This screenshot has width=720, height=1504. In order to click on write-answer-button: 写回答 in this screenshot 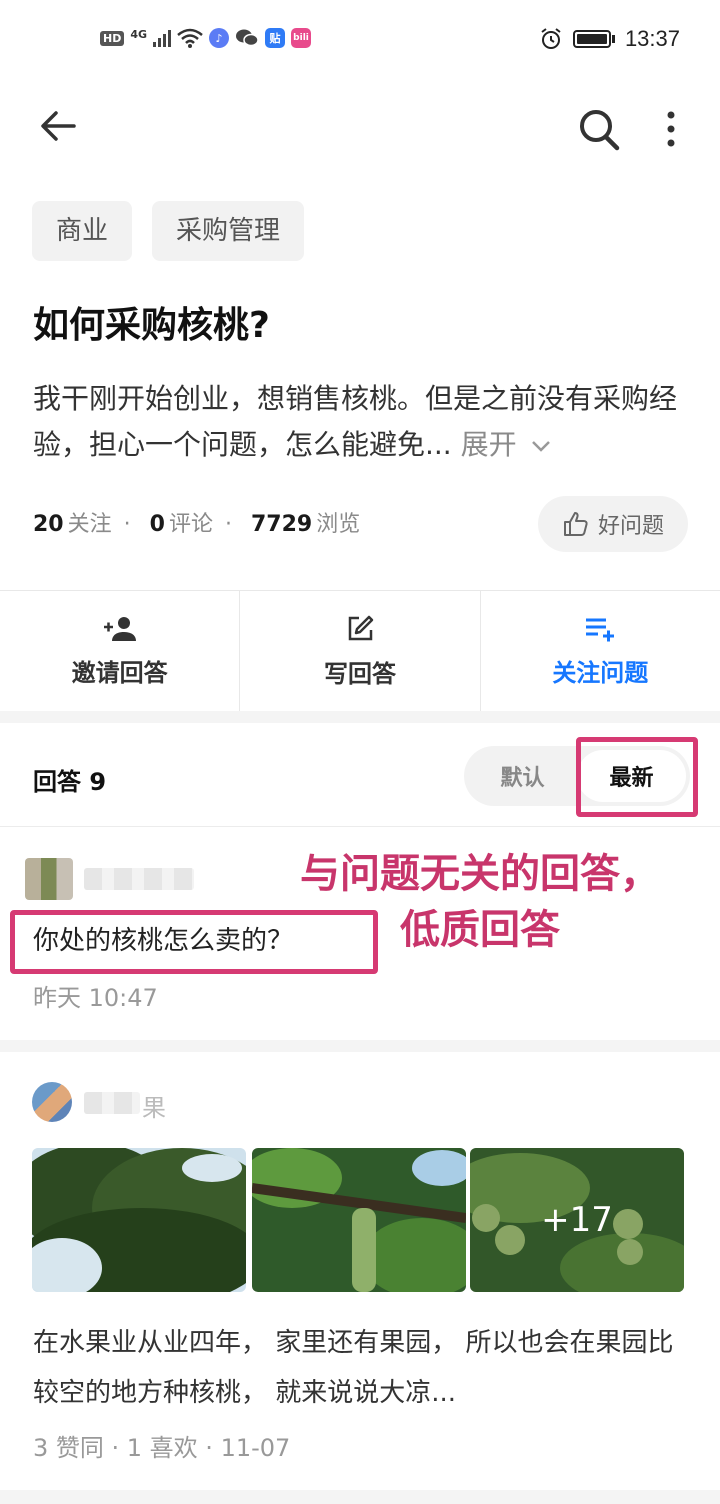, I will do `click(359, 651)`.